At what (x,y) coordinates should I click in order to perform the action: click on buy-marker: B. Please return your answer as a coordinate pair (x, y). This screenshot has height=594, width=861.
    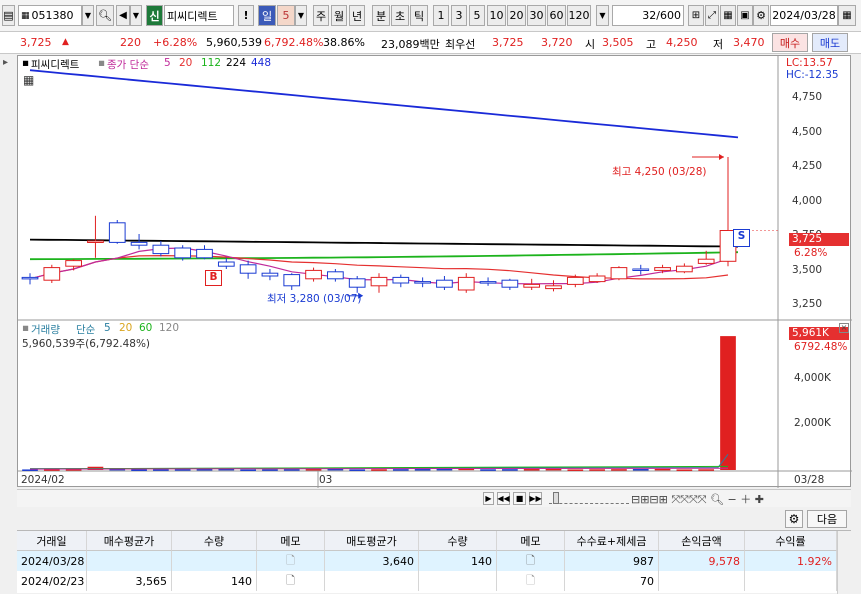
    Looking at the image, I should click on (213, 278).